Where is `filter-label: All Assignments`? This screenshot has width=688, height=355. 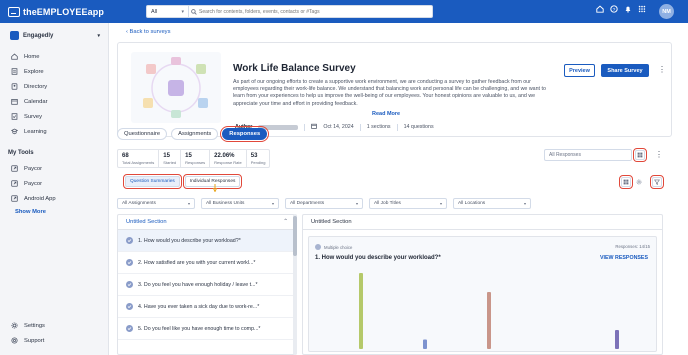
filter-label: All Assignments is located at coordinates (139, 203).